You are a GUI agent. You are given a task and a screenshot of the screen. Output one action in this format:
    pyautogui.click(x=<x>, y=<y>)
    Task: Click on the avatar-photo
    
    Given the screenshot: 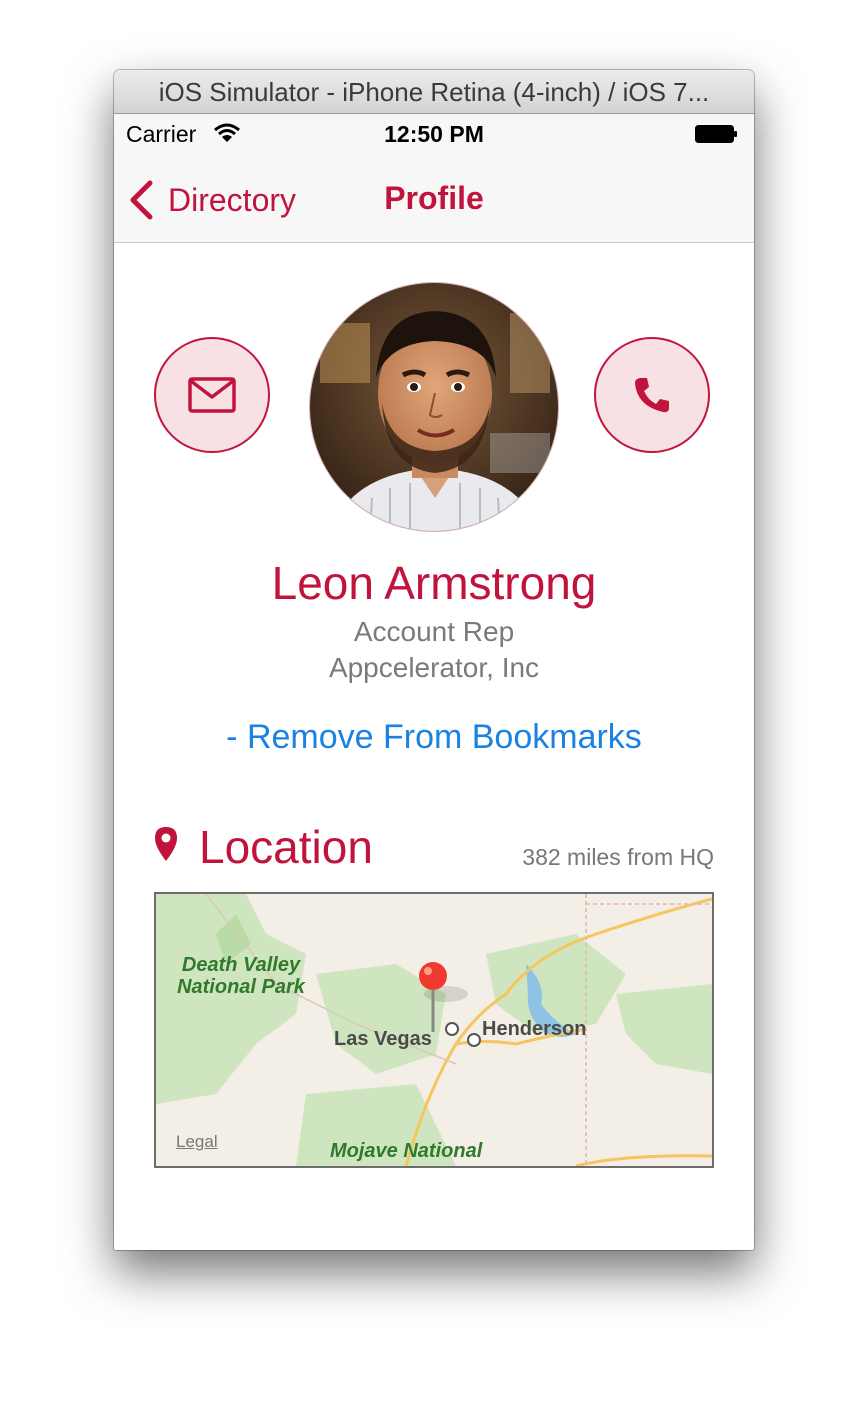 What is the action you would take?
    pyautogui.click(x=434, y=407)
    